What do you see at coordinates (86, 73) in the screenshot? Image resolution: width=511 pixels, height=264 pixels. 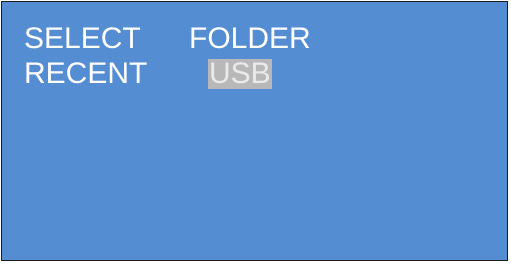 I see `recent-label: RECENT` at bounding box center [86, 73].